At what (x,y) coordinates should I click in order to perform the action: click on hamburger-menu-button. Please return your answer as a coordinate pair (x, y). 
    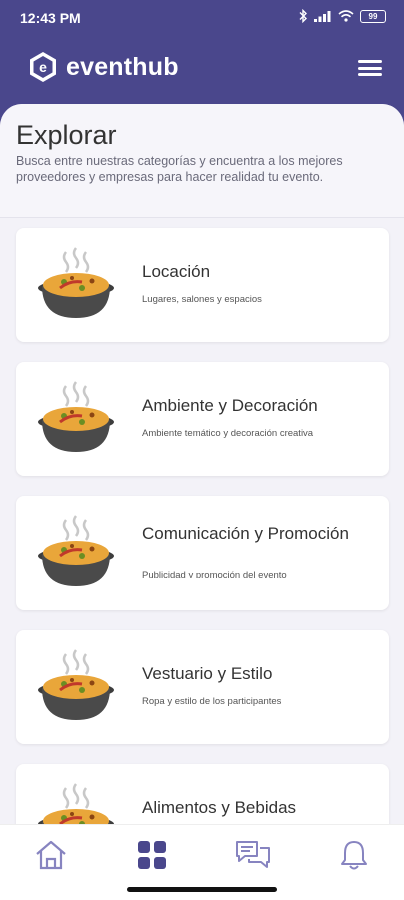
    Looking at the image, I should click on (370, 68).